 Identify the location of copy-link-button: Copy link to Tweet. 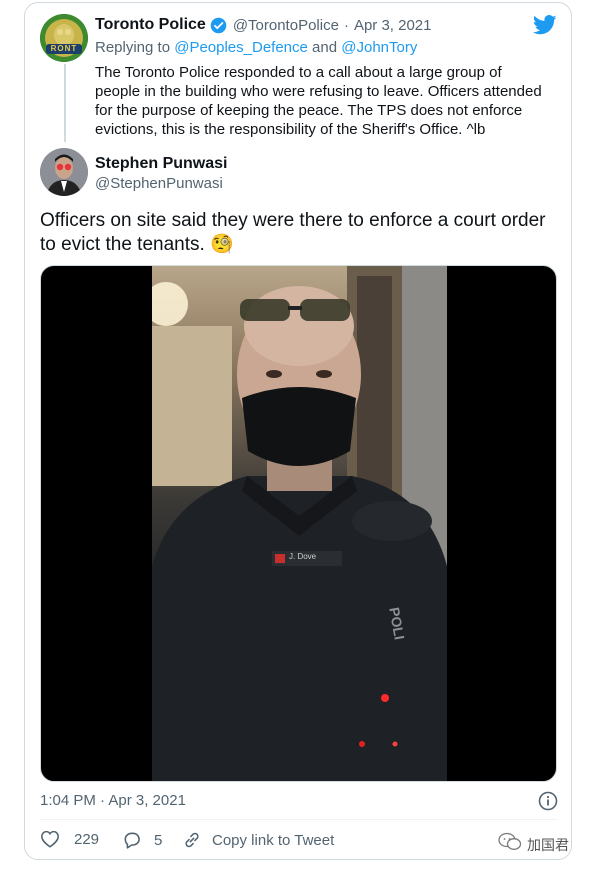
(258, 840).